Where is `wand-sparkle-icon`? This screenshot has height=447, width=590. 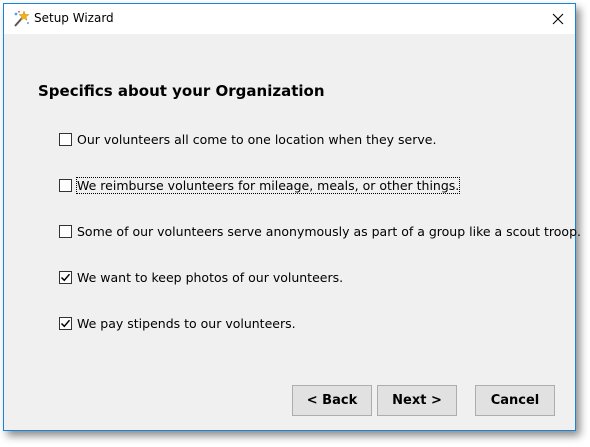
wand-sparkle-icon is located at coordinates (21, 19).